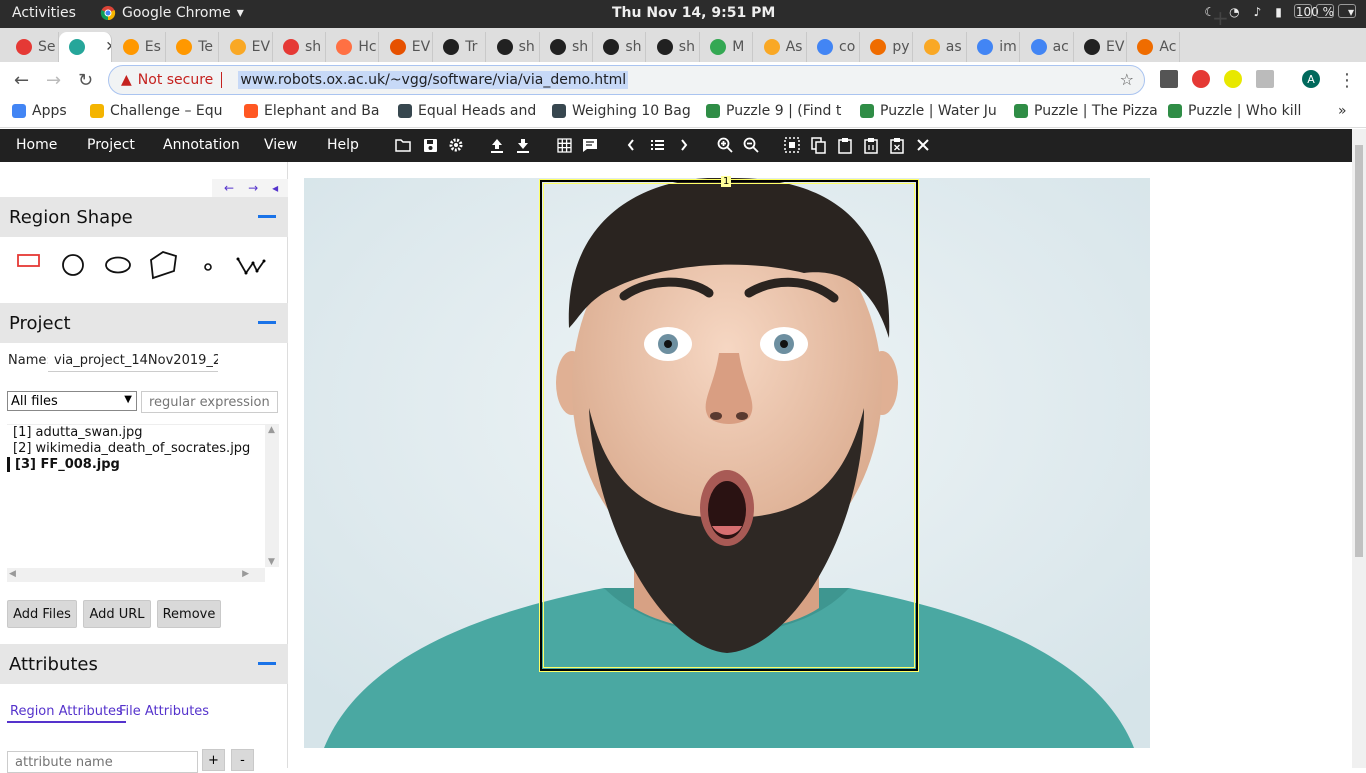 The width and height of the screenshot is (1366, 773). Describe the element at coordinates (1127, 79) in the screenshot. I see `bookmark-star-icon: ☆` at that location.